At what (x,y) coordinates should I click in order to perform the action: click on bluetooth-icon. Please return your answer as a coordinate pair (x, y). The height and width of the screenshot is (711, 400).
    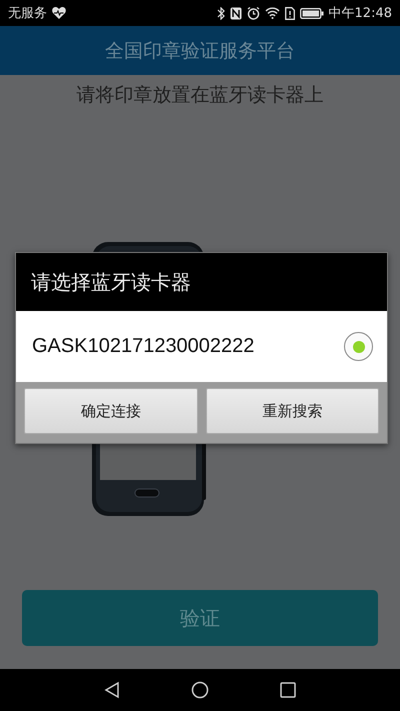
    Looking at the image, I should click on (220, 13).